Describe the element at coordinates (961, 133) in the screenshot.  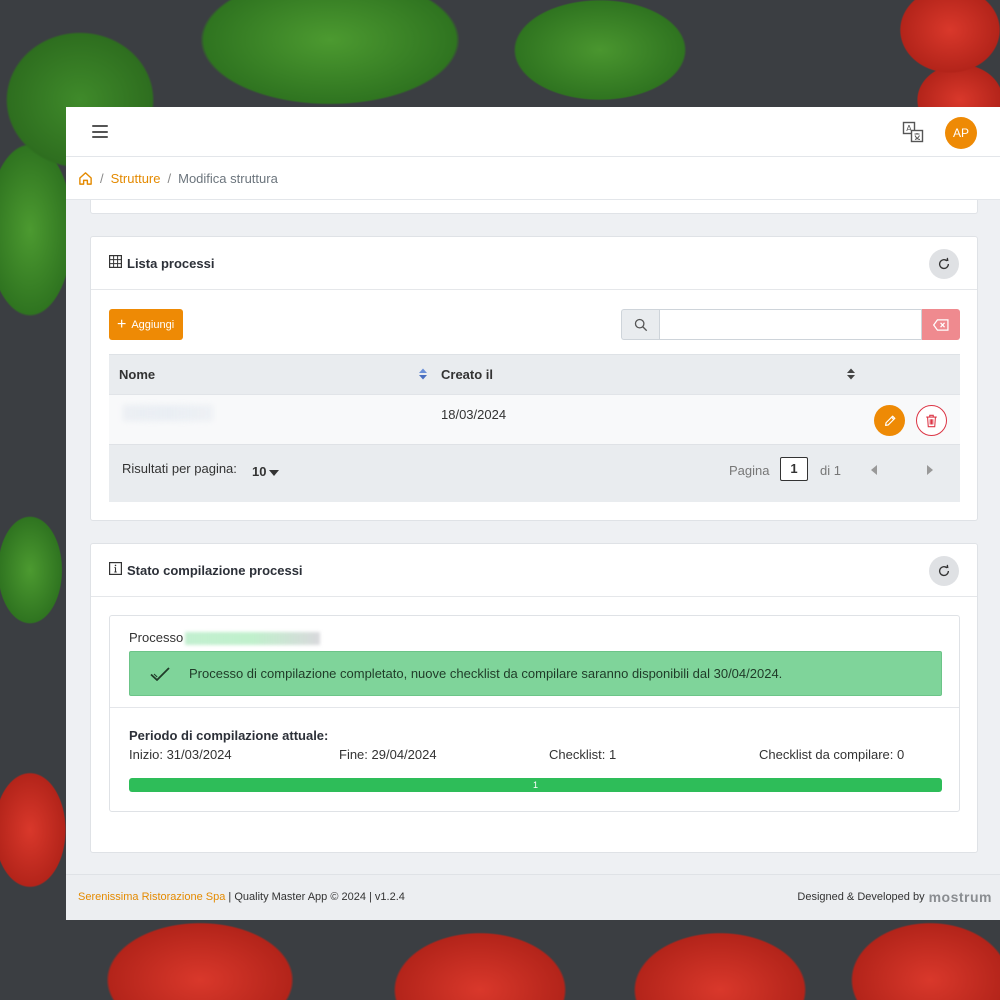
I see `user-avatar: AP` at that location.